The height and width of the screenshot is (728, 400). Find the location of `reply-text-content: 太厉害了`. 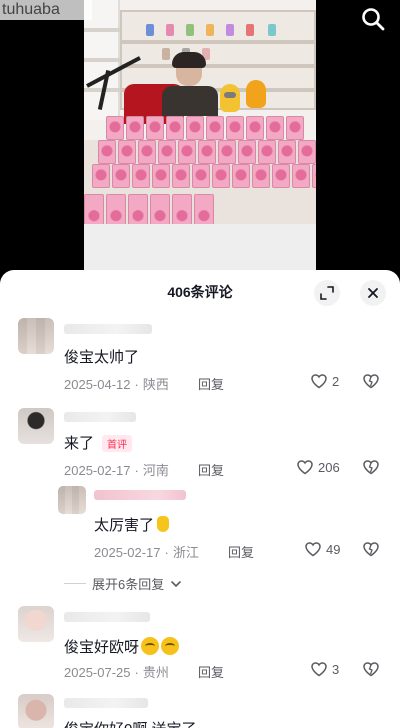

reply-text-content: 太厉害了 is located at coordinates (124, 525).